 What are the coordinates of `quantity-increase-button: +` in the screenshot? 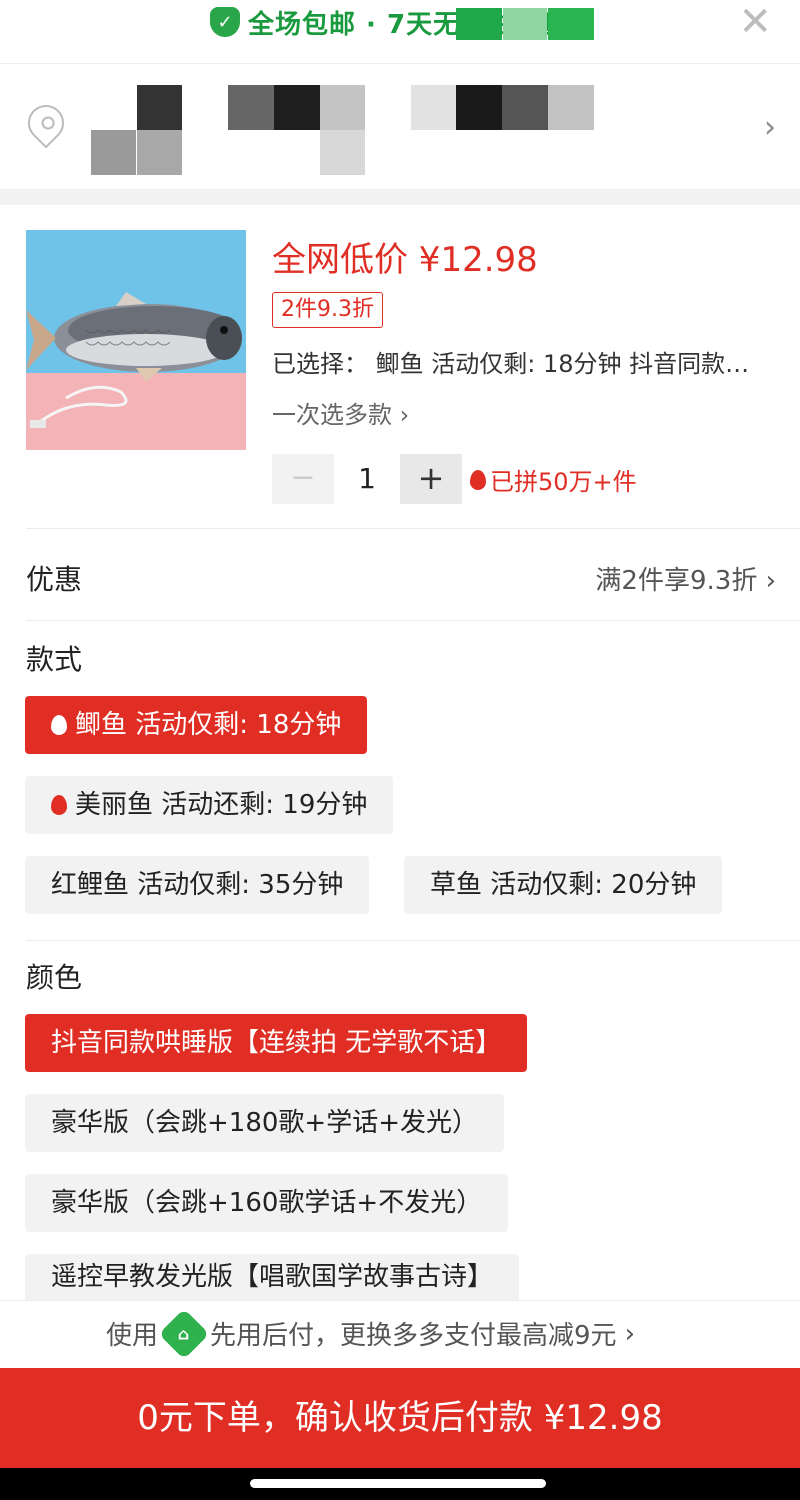 It's located at (431, 479).